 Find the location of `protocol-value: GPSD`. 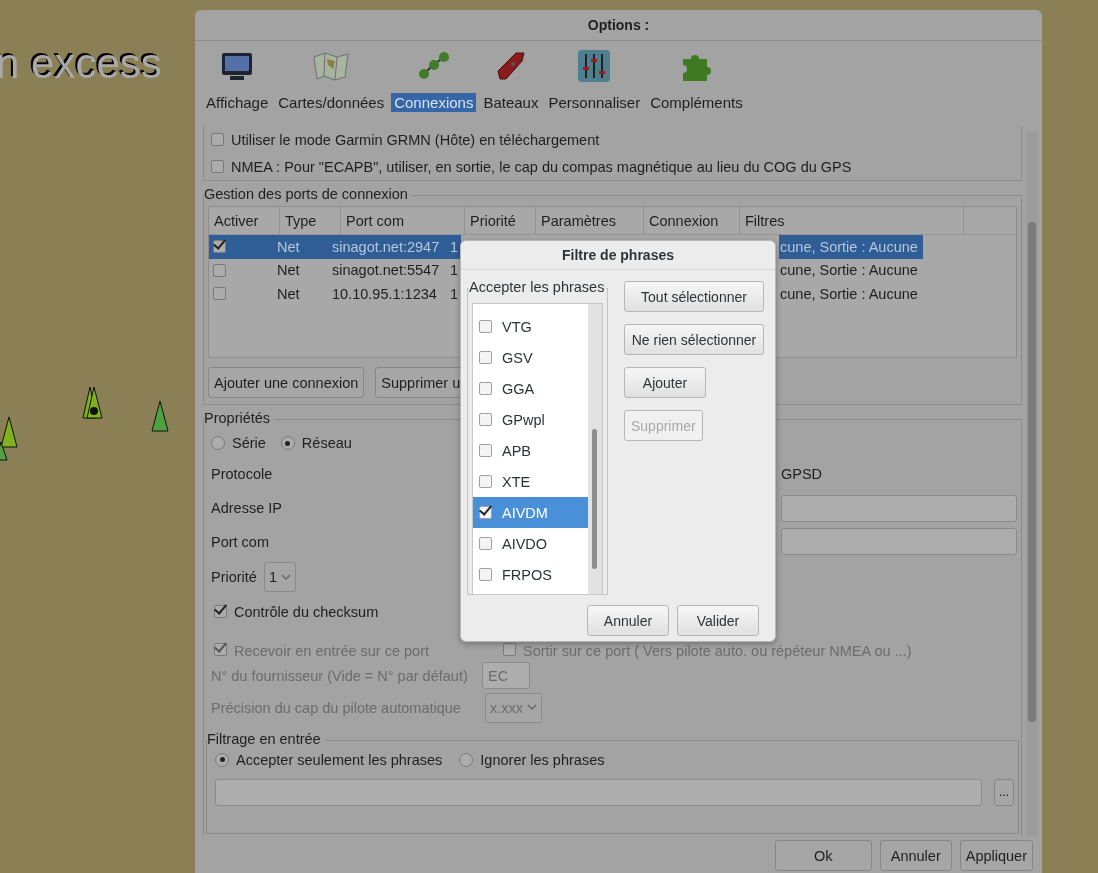

protocol-value: GPSD is located at coordinates (802, 474).